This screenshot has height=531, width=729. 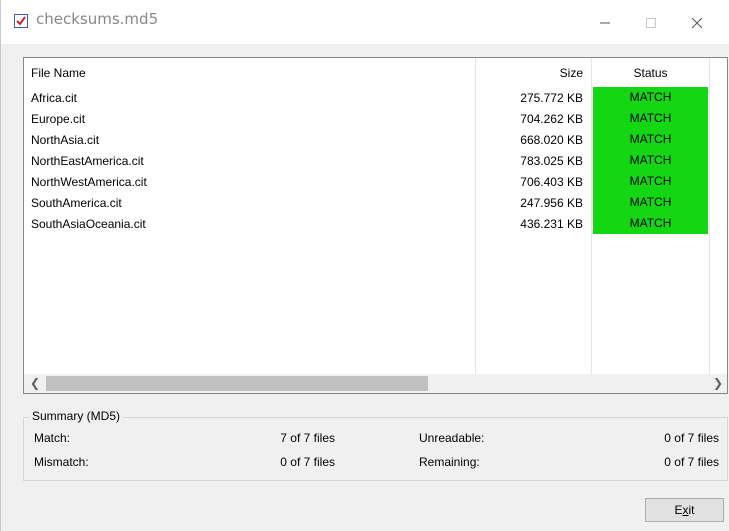 What do you see at coordinates (89, 182) in the screenshot?
I see `file-name-cell: NorthWestAmerica.cit` at bounding box center [89, 182].